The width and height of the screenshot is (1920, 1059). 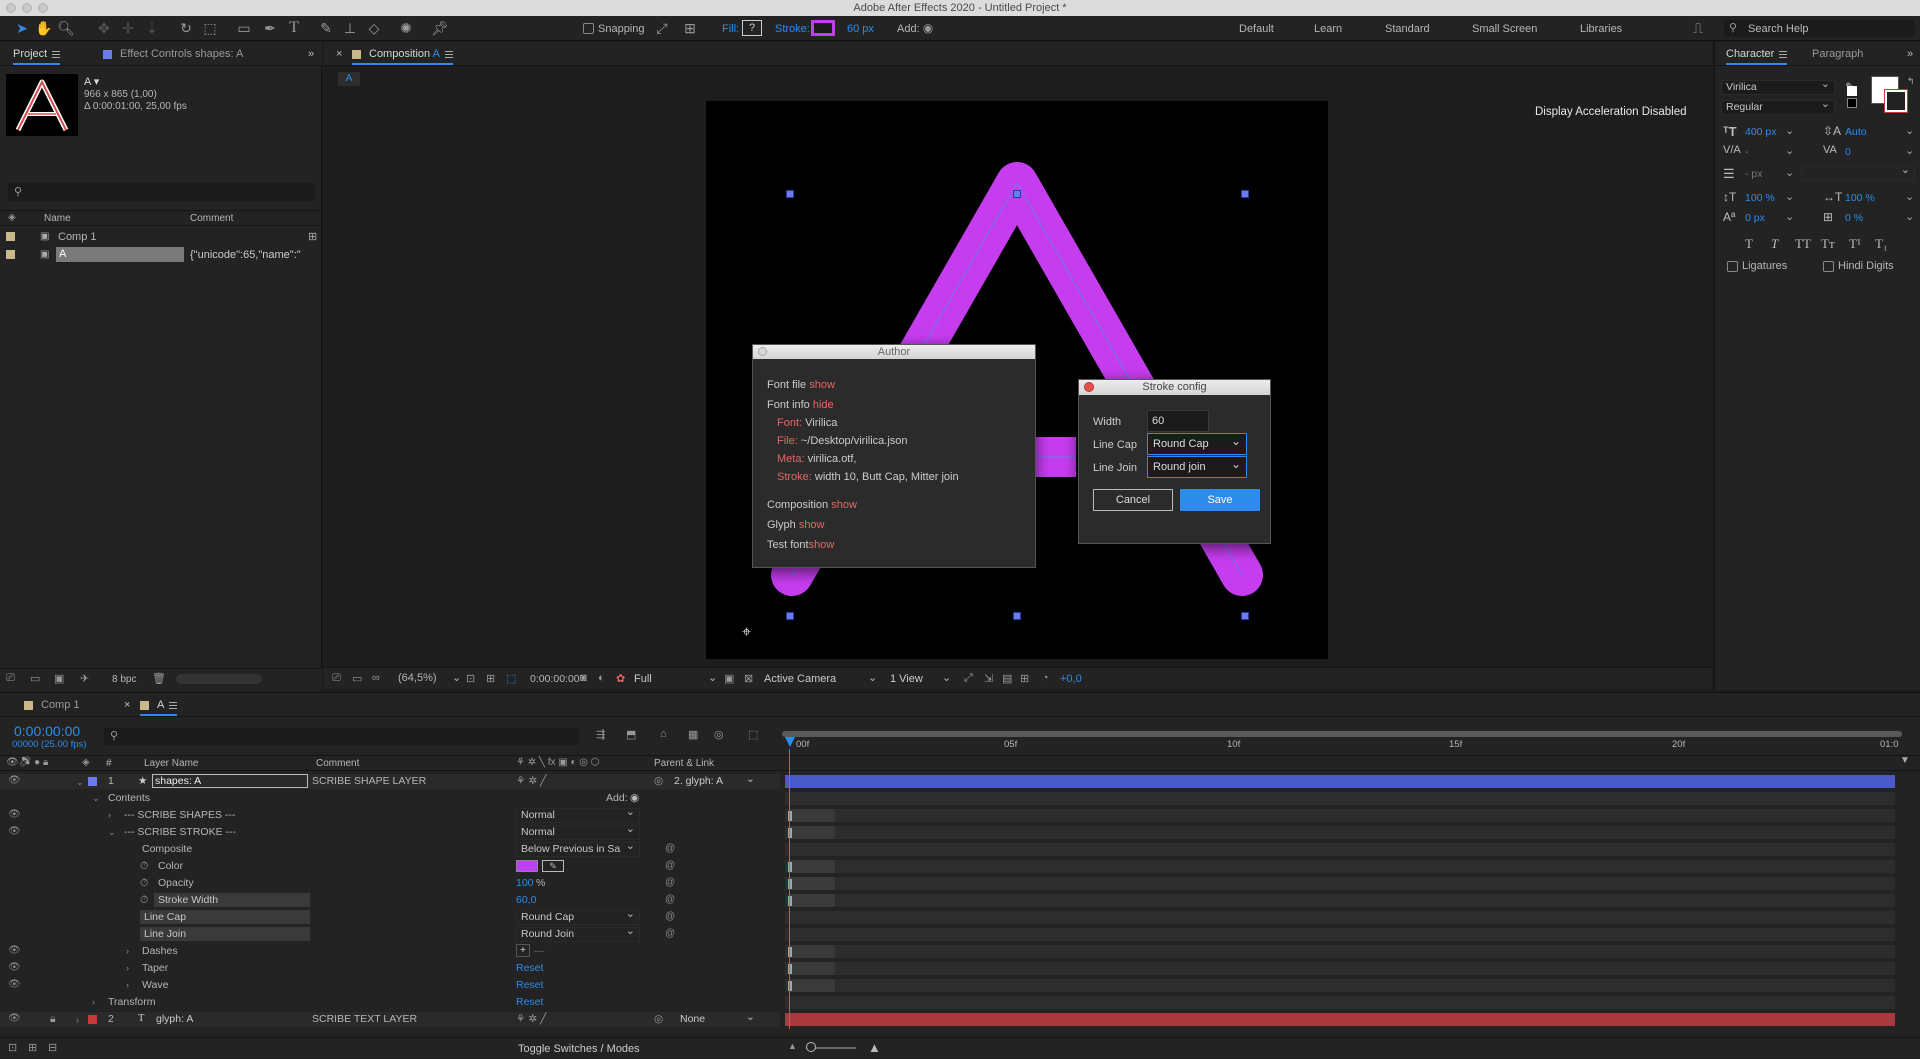 I want to click on color-swatch, so click(x=527, y=866).